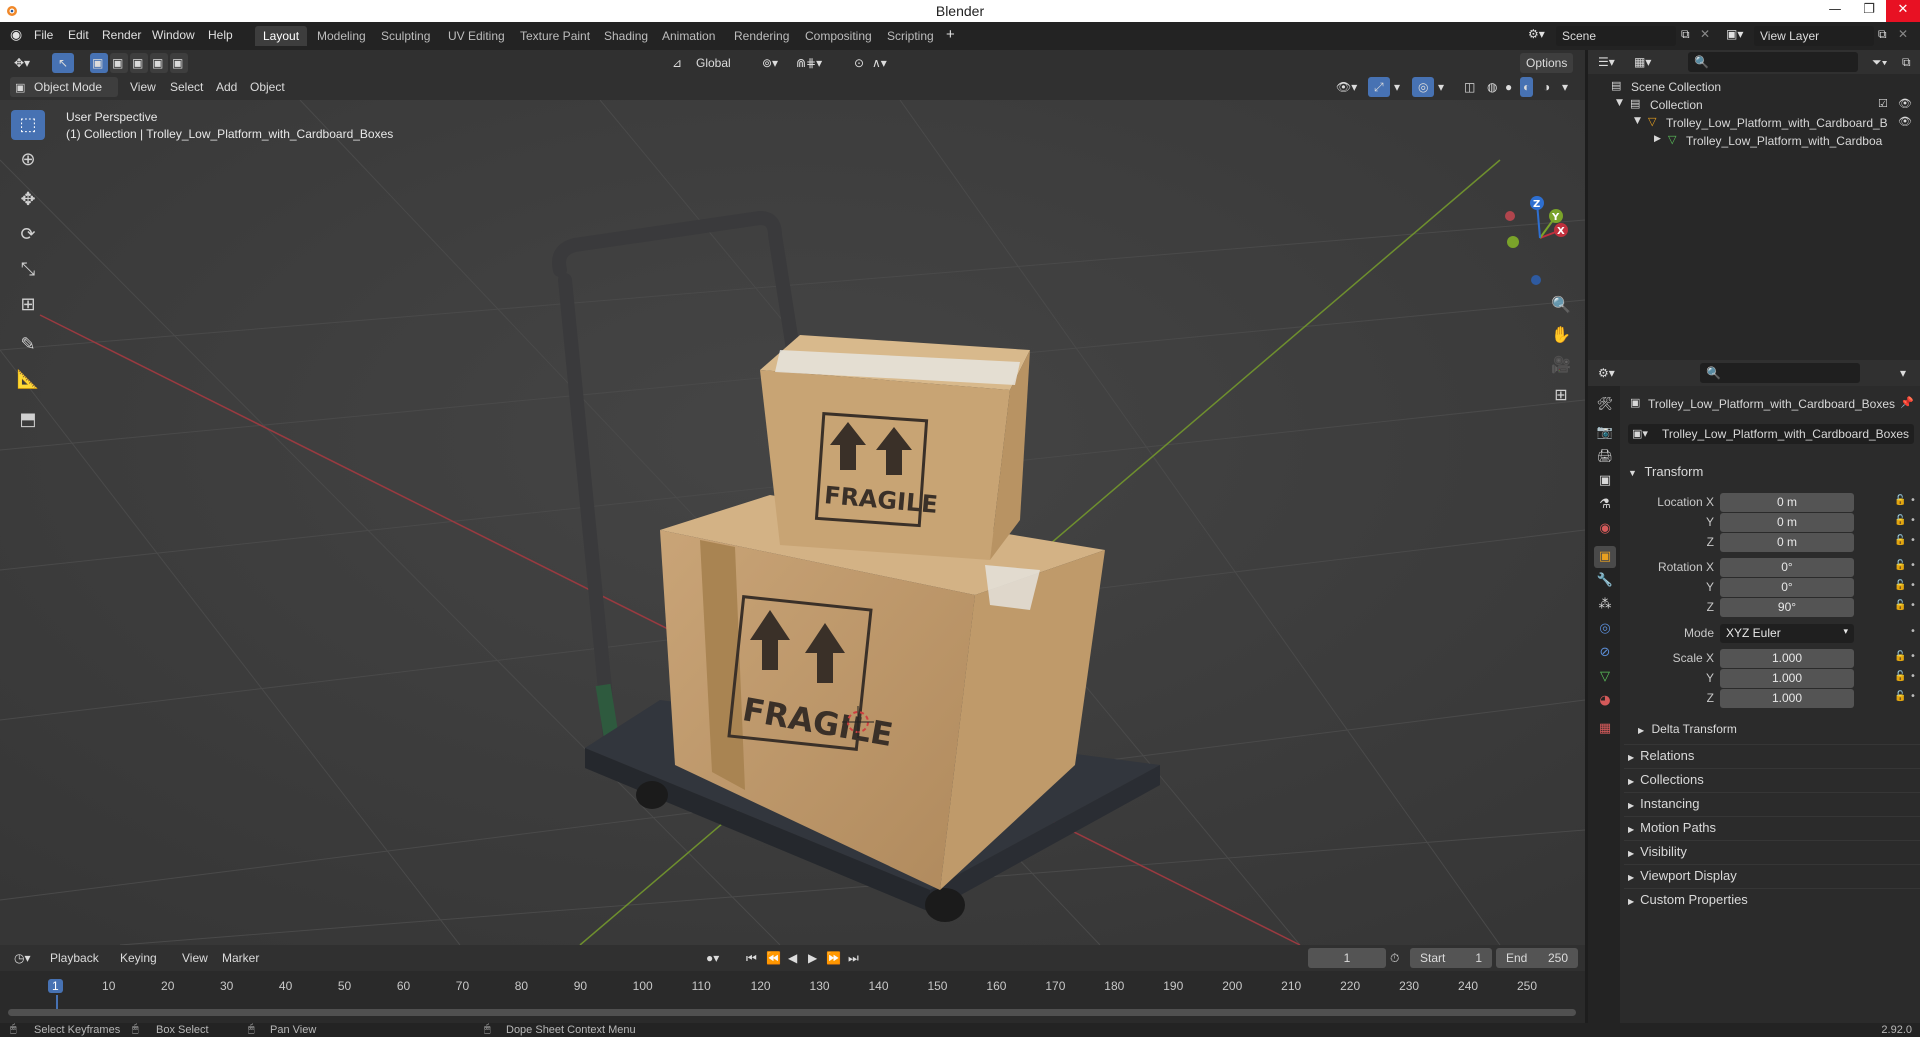  What do you see at coordinates (1606, 373) in the screenshot?
I see `properties-editor-type-icon: ⚙▾` at bounding box center [1606, 373].